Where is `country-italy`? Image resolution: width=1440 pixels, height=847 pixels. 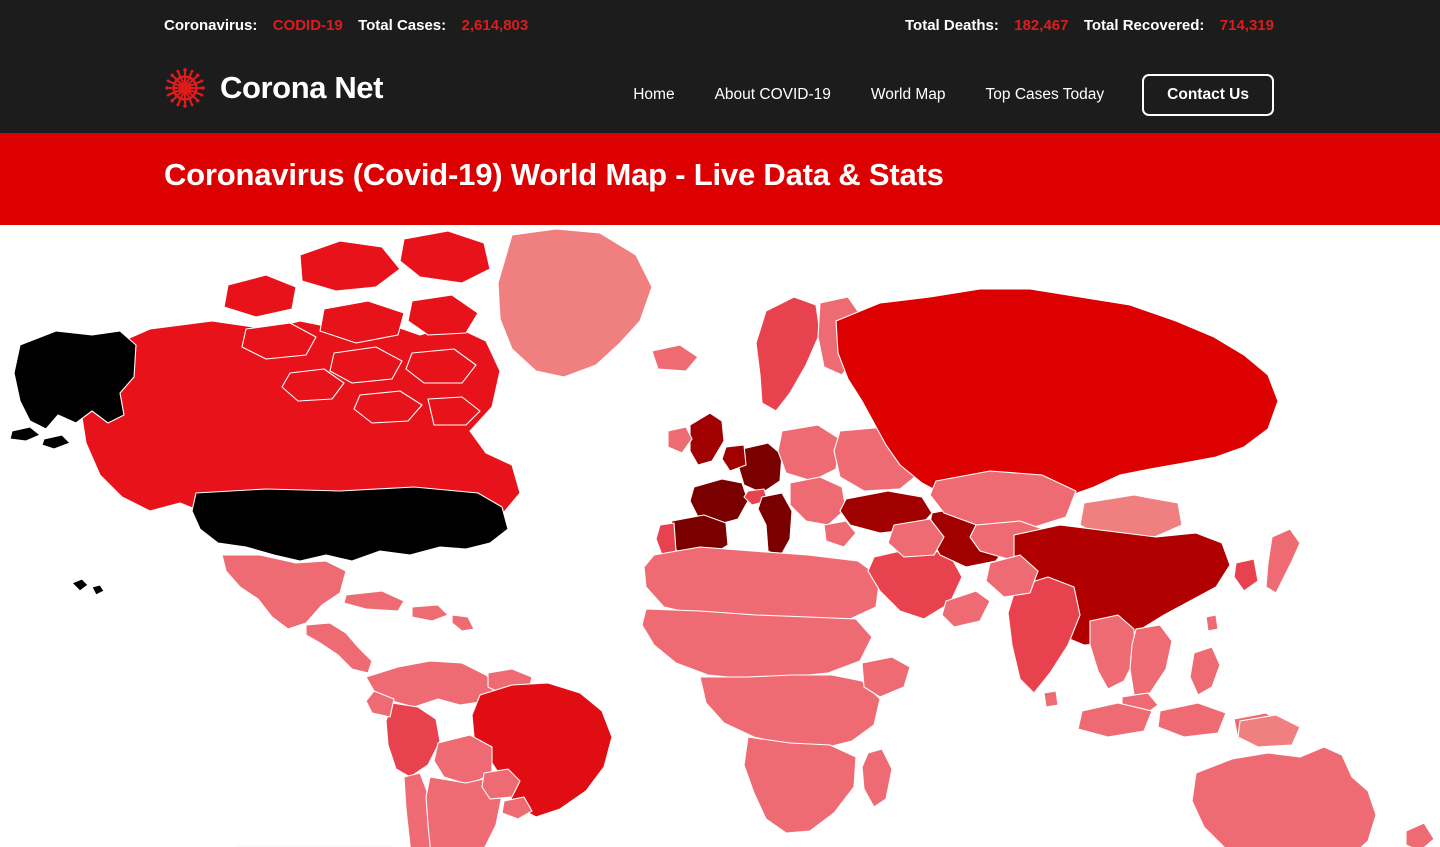 country-italy is located at coordinates (775, 525).